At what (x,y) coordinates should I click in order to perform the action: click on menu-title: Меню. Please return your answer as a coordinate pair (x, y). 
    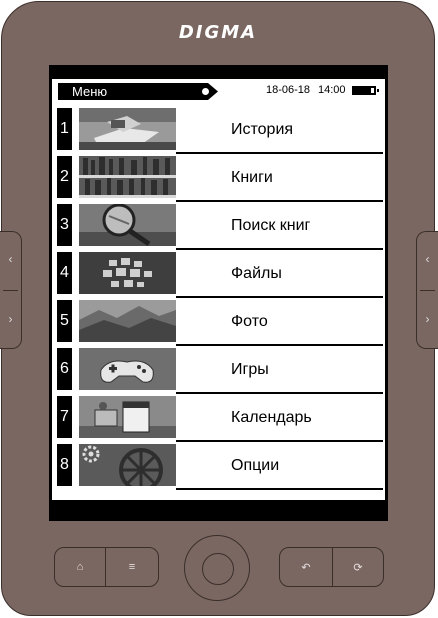
    Looking at the image, I should click on (90, 91).